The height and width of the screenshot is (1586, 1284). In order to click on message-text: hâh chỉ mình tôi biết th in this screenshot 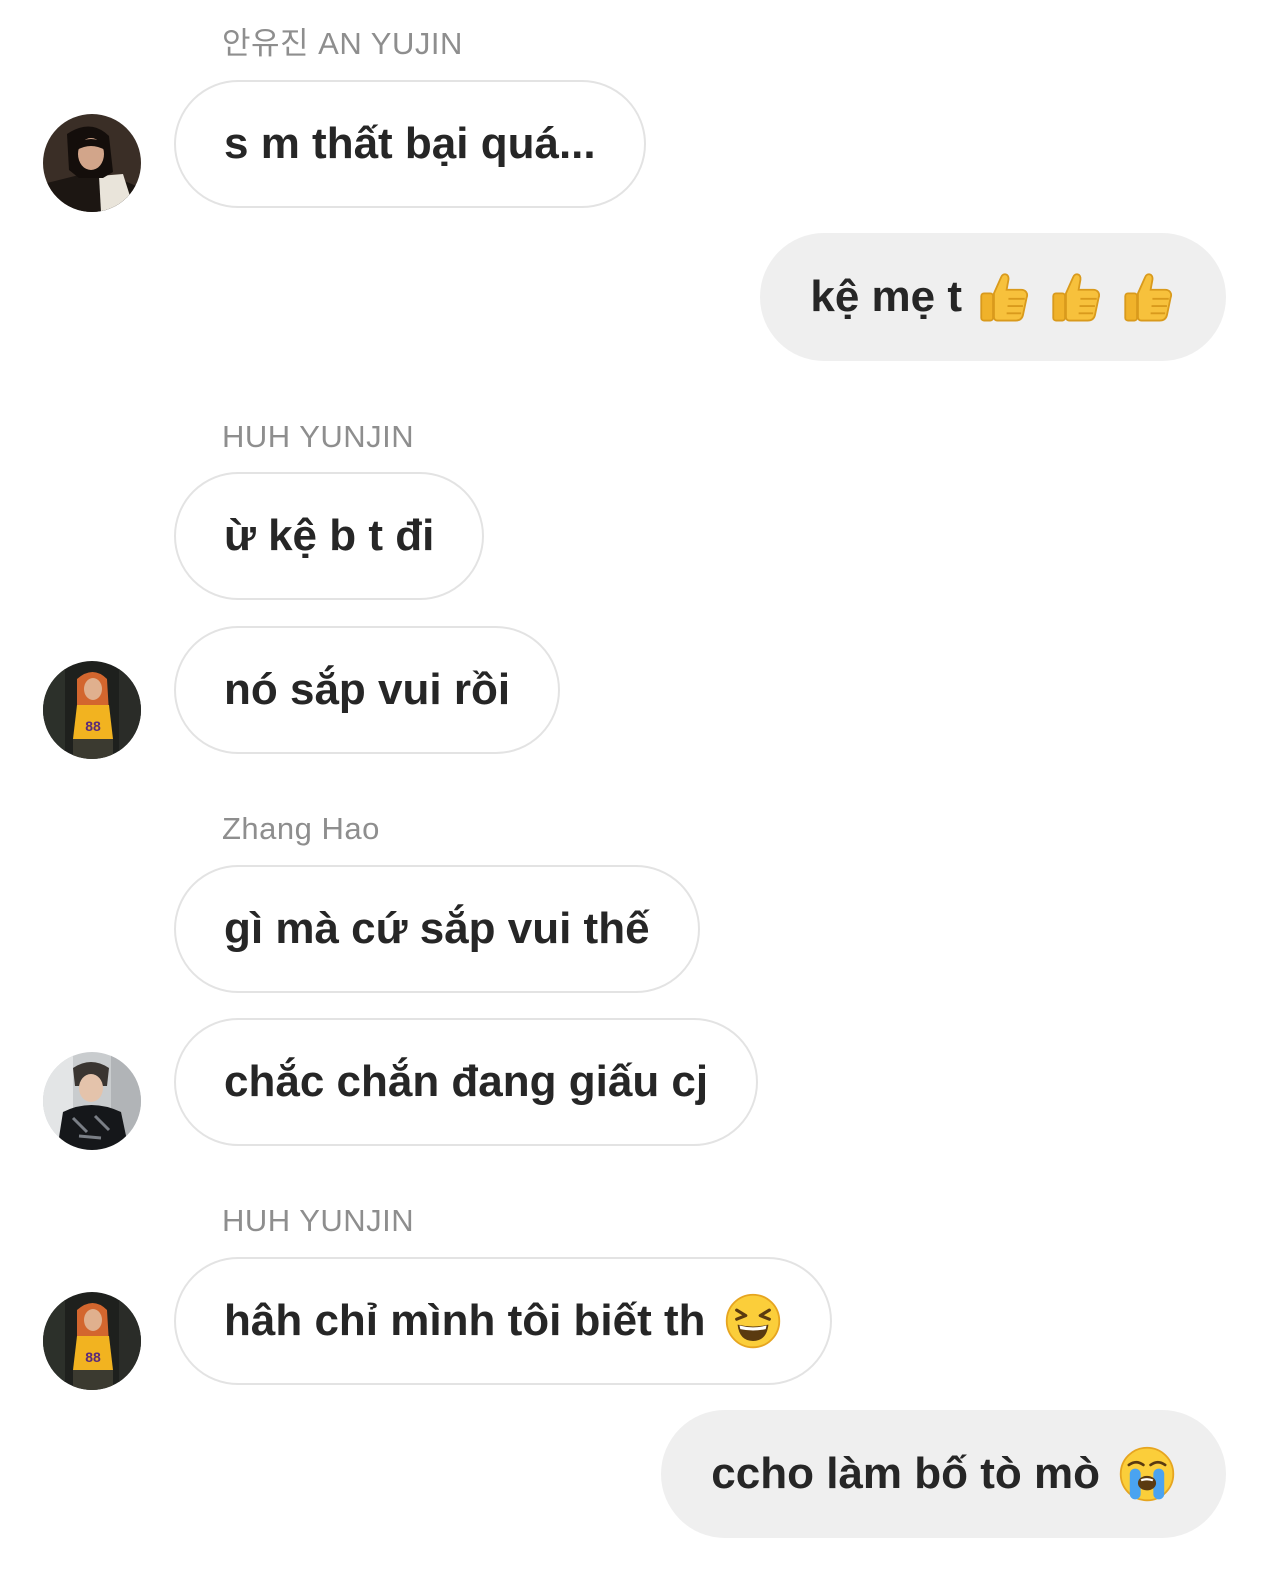, I will do `click(465, 1320)`.